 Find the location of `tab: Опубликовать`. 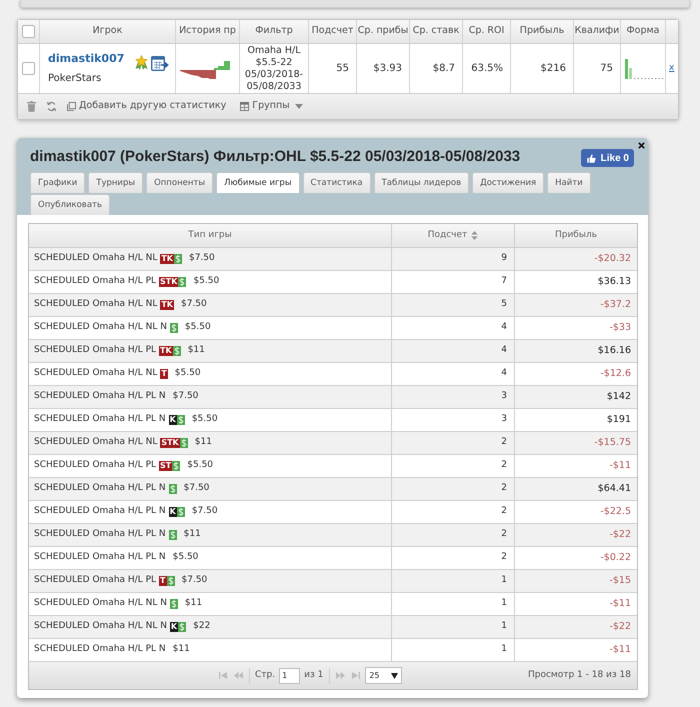

tab: Опубликовать is located at coordinates (70, 204).